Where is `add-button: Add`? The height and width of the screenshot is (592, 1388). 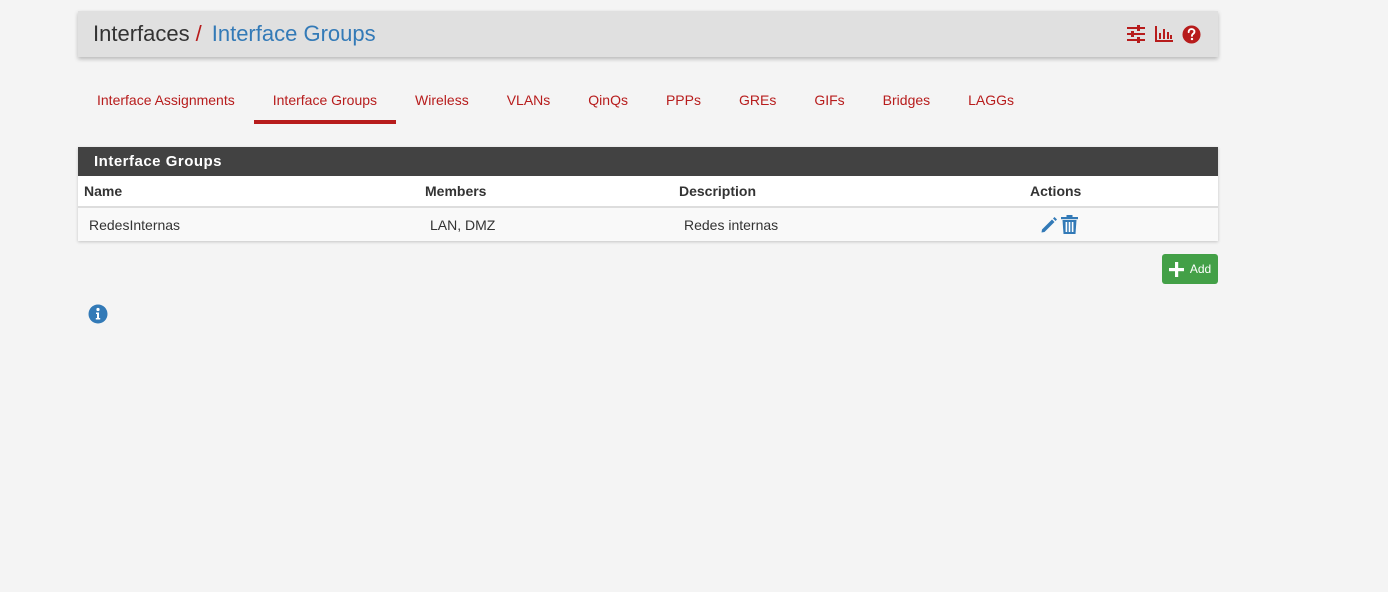
add-button: Add is located at coordinates (1190, 269).